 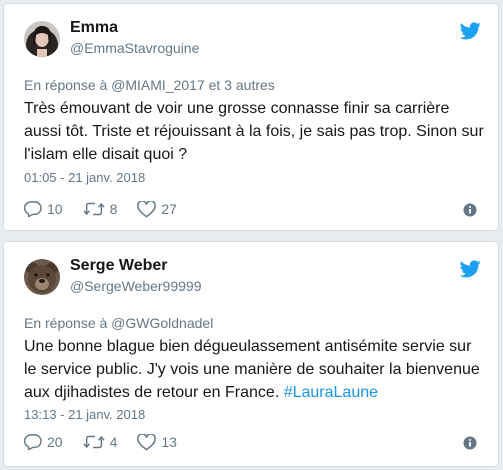 I want to click on like-count: 27, so click(x=169, y=209).